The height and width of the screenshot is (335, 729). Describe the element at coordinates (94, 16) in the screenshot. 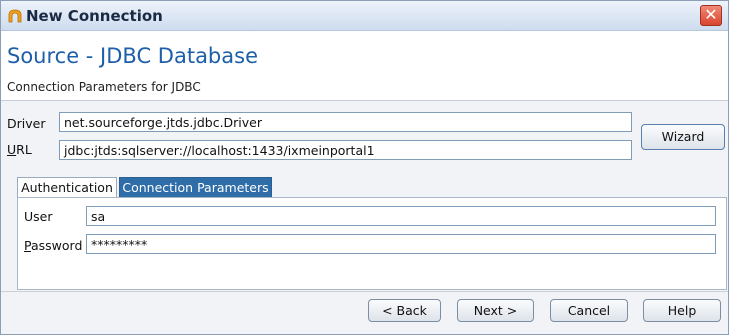

I see `window-title: New Connection` at that location.